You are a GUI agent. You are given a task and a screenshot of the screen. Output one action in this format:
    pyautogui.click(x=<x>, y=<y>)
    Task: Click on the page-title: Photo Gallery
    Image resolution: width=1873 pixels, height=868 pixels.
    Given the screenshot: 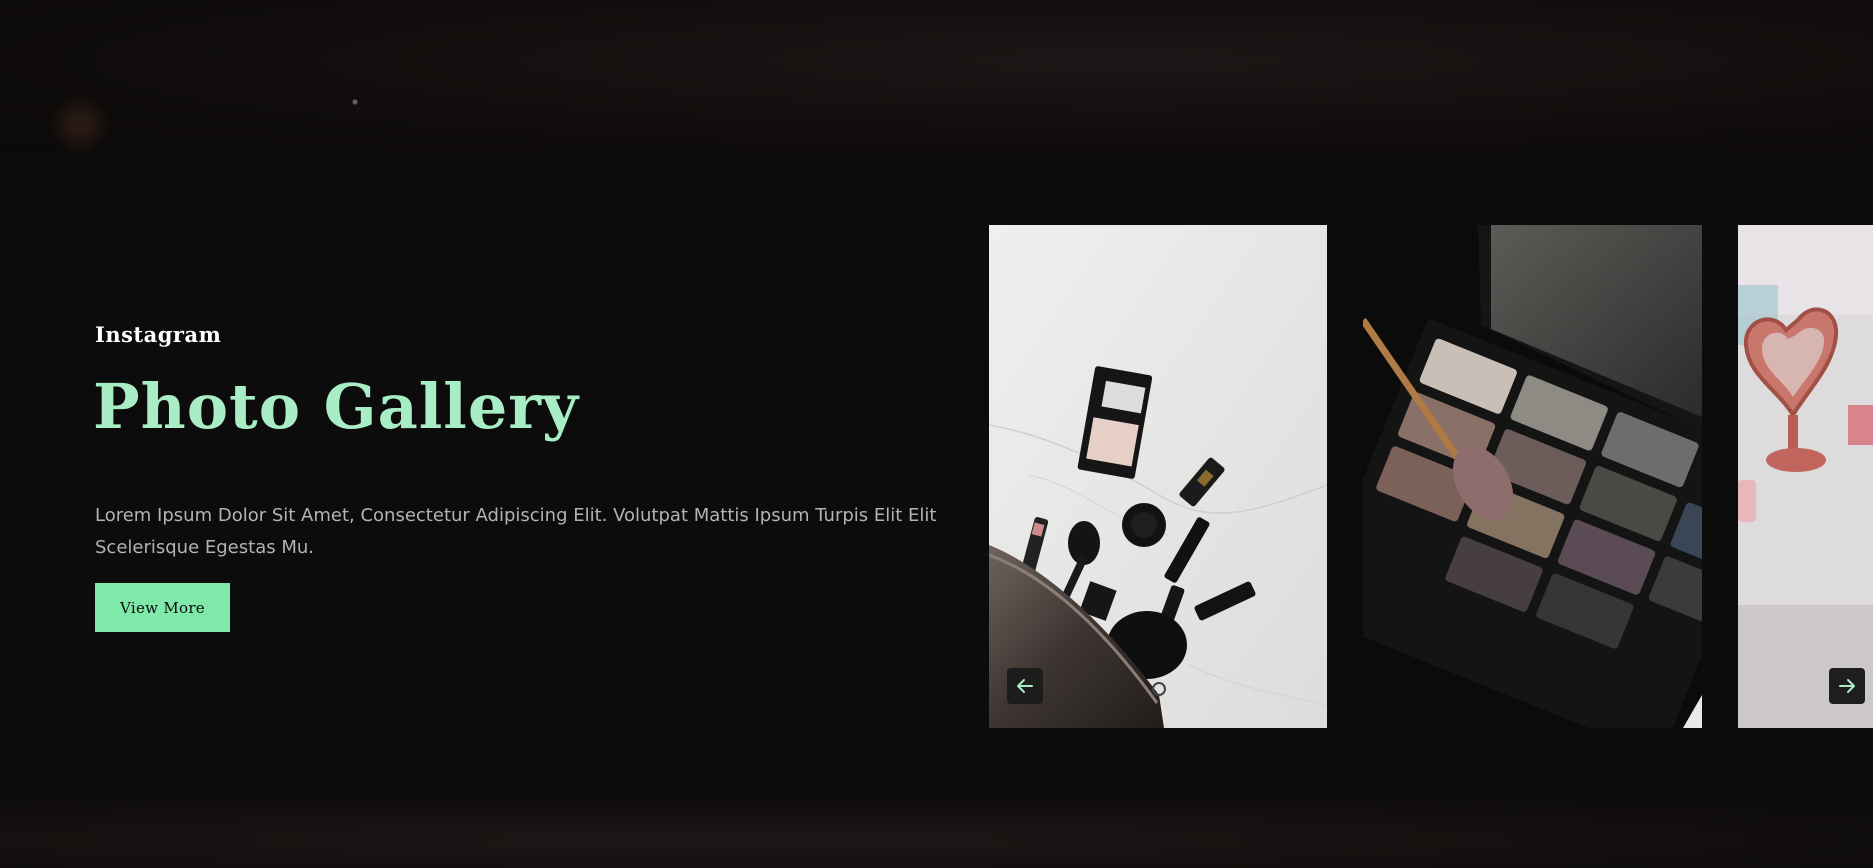 What is the action you would take?
    pyautogui.click(x=336, y=406)
    